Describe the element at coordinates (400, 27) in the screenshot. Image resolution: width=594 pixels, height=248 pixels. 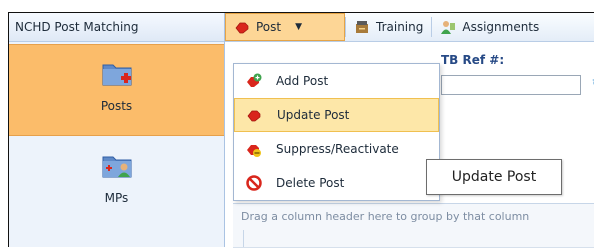
I see `training-label: Training` at that location.